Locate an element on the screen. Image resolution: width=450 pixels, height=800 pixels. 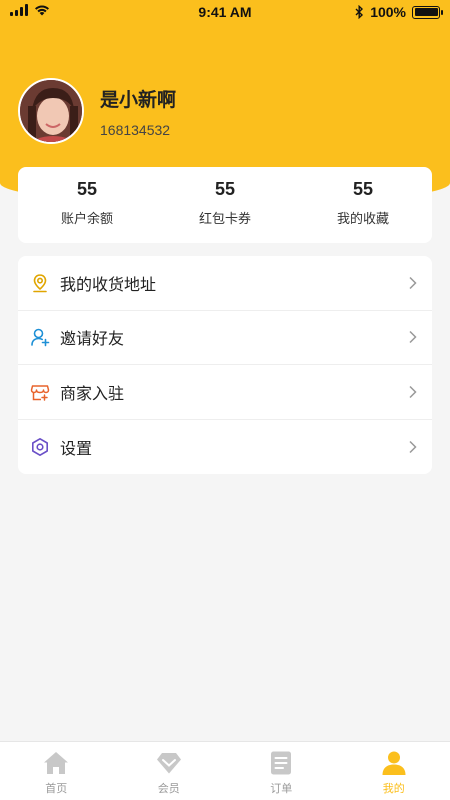
user-name: 是小新啊 is located at coordinates (138, 100).